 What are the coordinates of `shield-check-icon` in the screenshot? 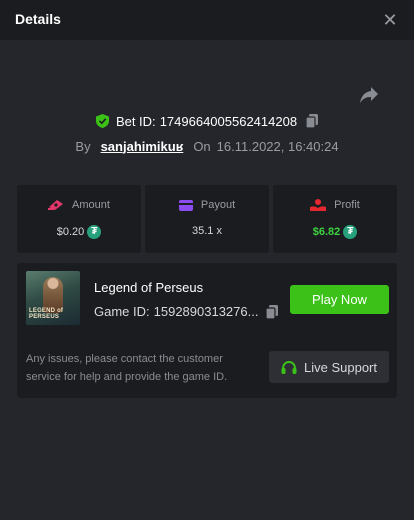 It's located at (102, 121).